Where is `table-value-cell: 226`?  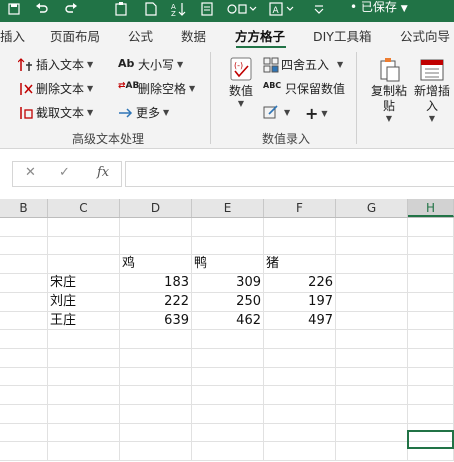 table-value-cell: 226 is located at coordinates (300, 283).